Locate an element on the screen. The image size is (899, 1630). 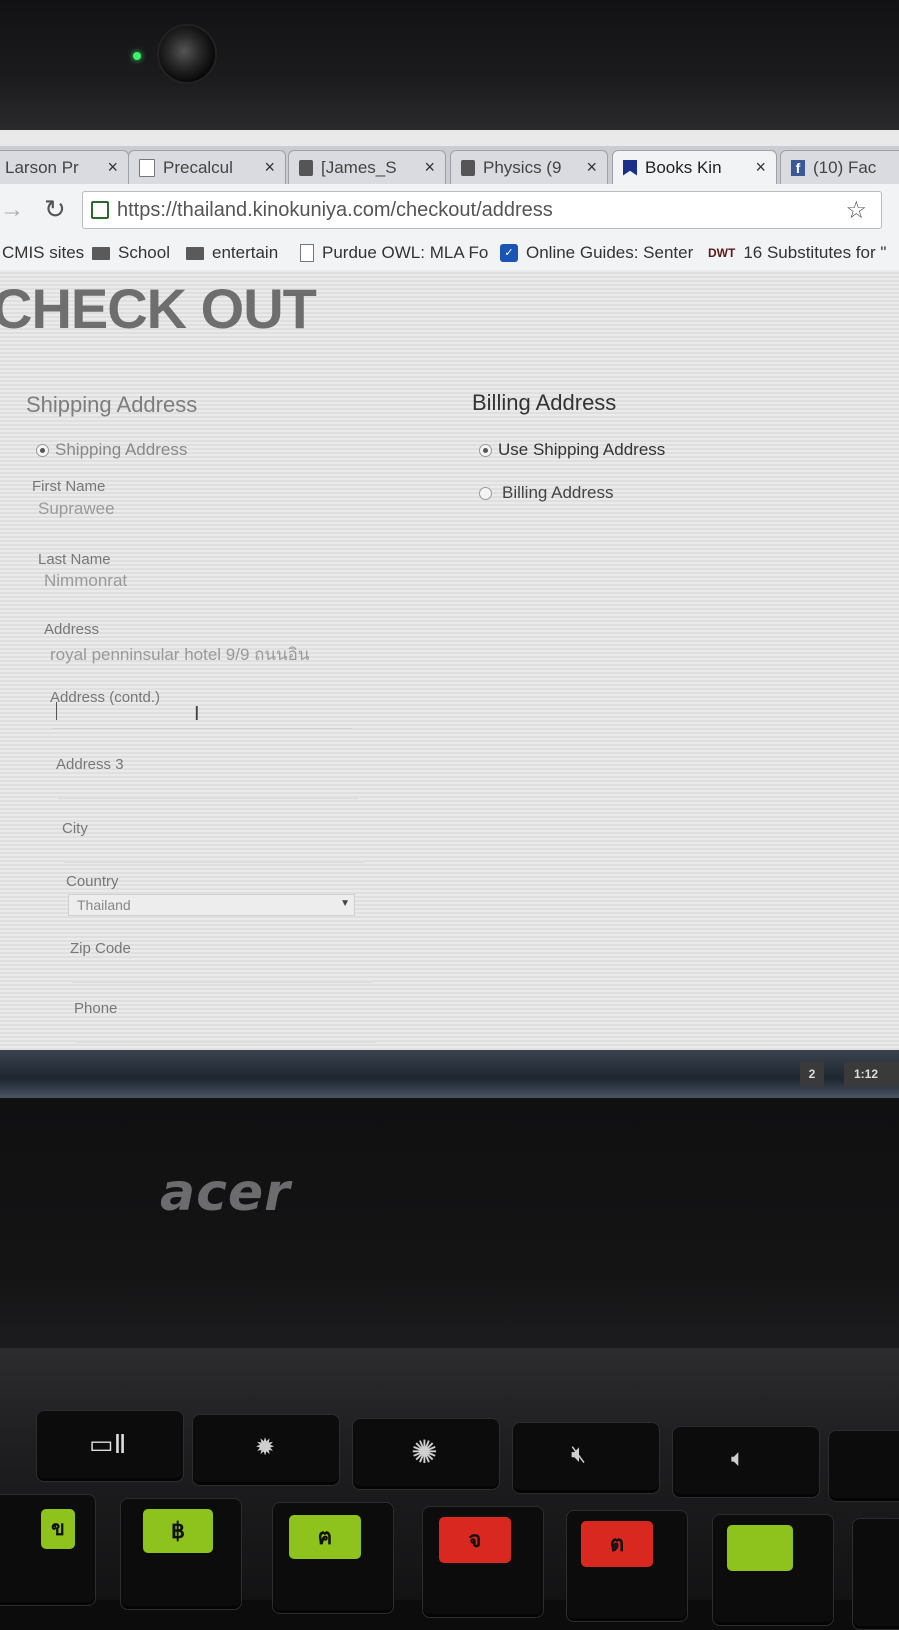
ibeam-cursor-icon: I is located at coordinates (197, 714).